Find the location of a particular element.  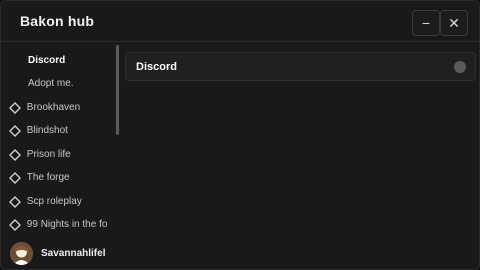

sidebar-item-label: Blindshot is located at coordinates (47, 130).